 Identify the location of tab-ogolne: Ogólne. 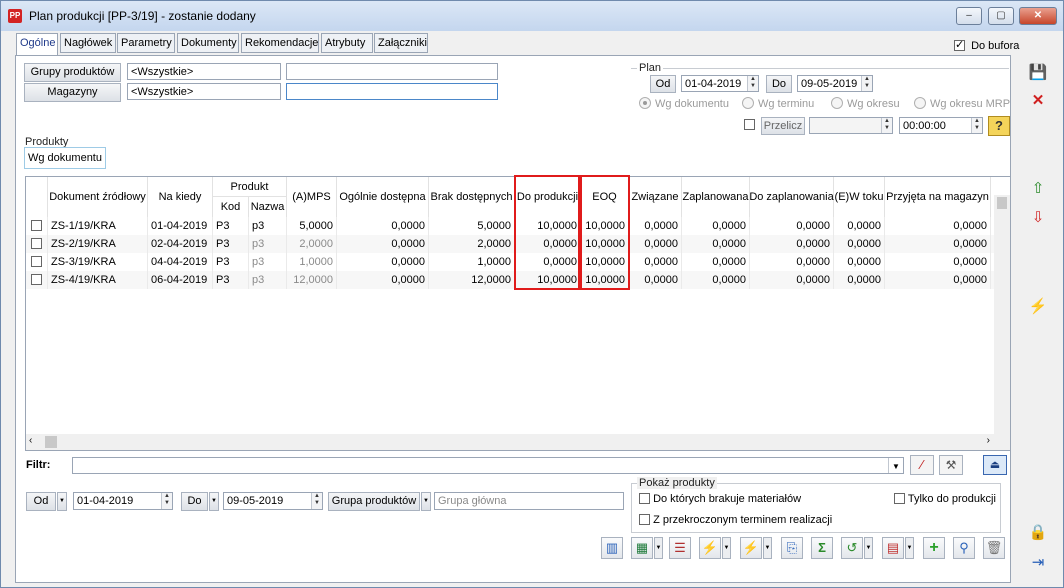
(37, 44).